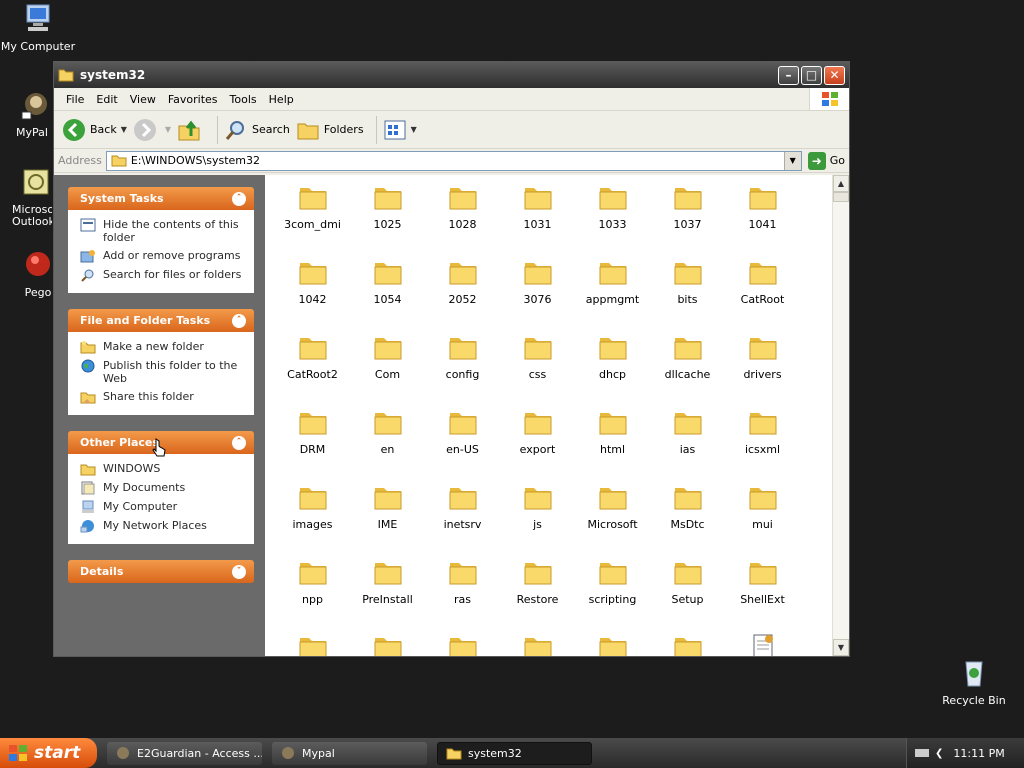 The width and height of the screenshot is (1024, 768). Describe the element at coordinates (163, 256) in the screenshot. I see `task-add-remove-programs: Add or remove programs` at that location.